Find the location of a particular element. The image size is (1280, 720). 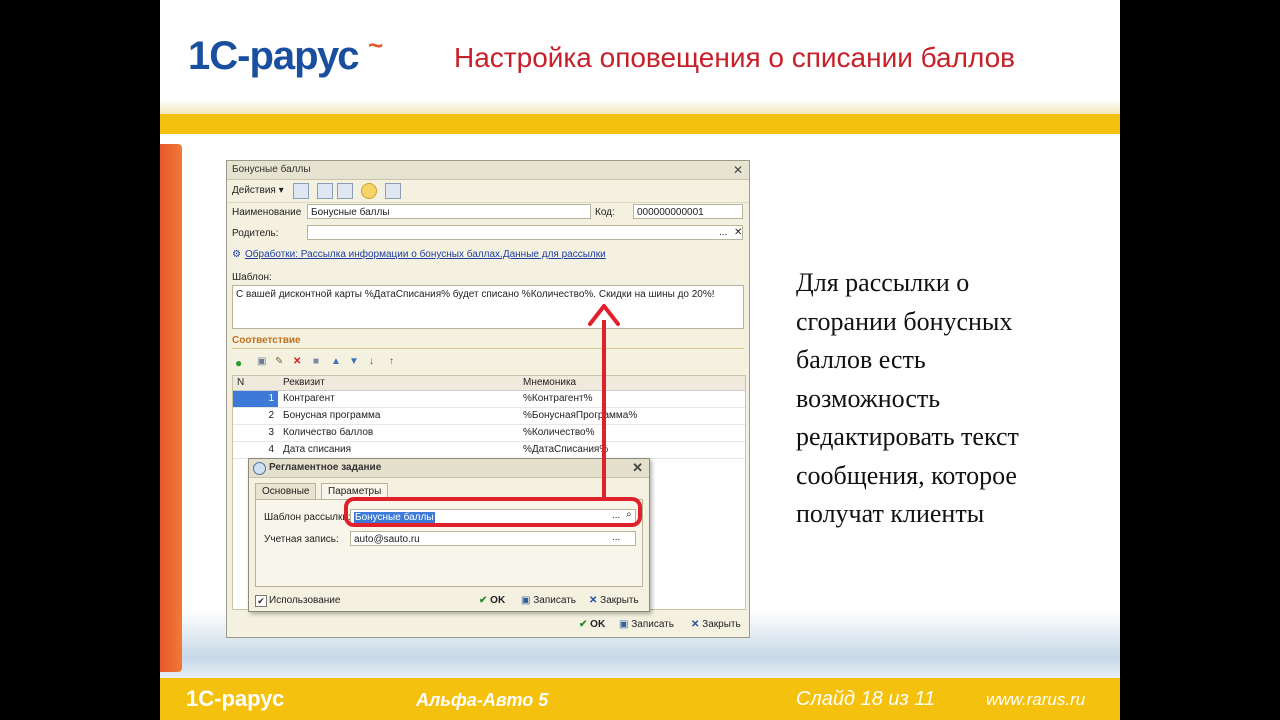

list-icon is located at coordinates (393, 191).